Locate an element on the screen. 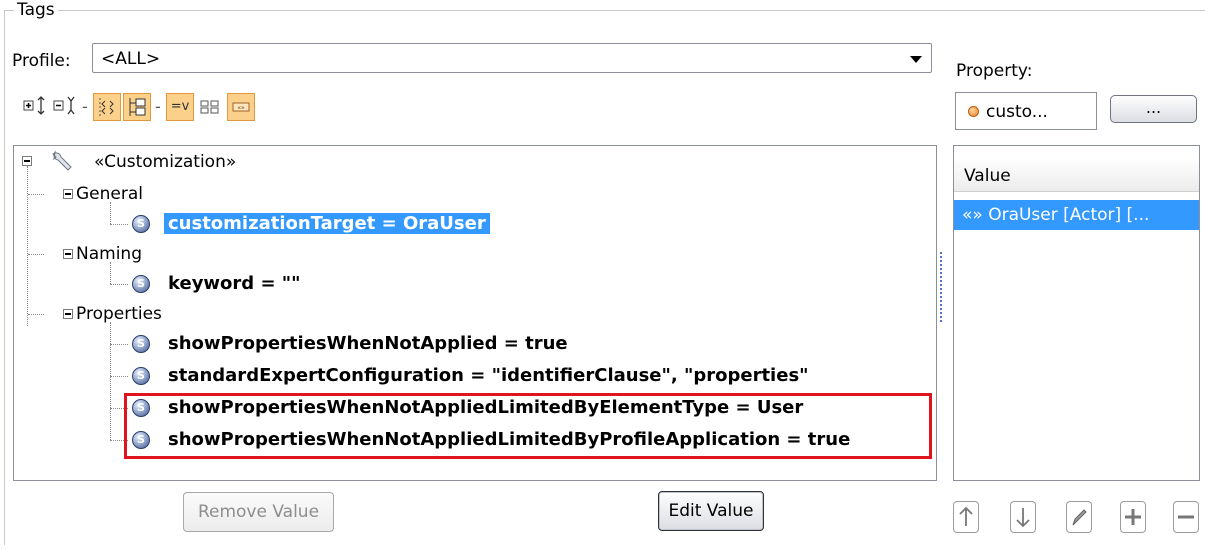  value-column-header: Value is located at coordinates (1076, 176).